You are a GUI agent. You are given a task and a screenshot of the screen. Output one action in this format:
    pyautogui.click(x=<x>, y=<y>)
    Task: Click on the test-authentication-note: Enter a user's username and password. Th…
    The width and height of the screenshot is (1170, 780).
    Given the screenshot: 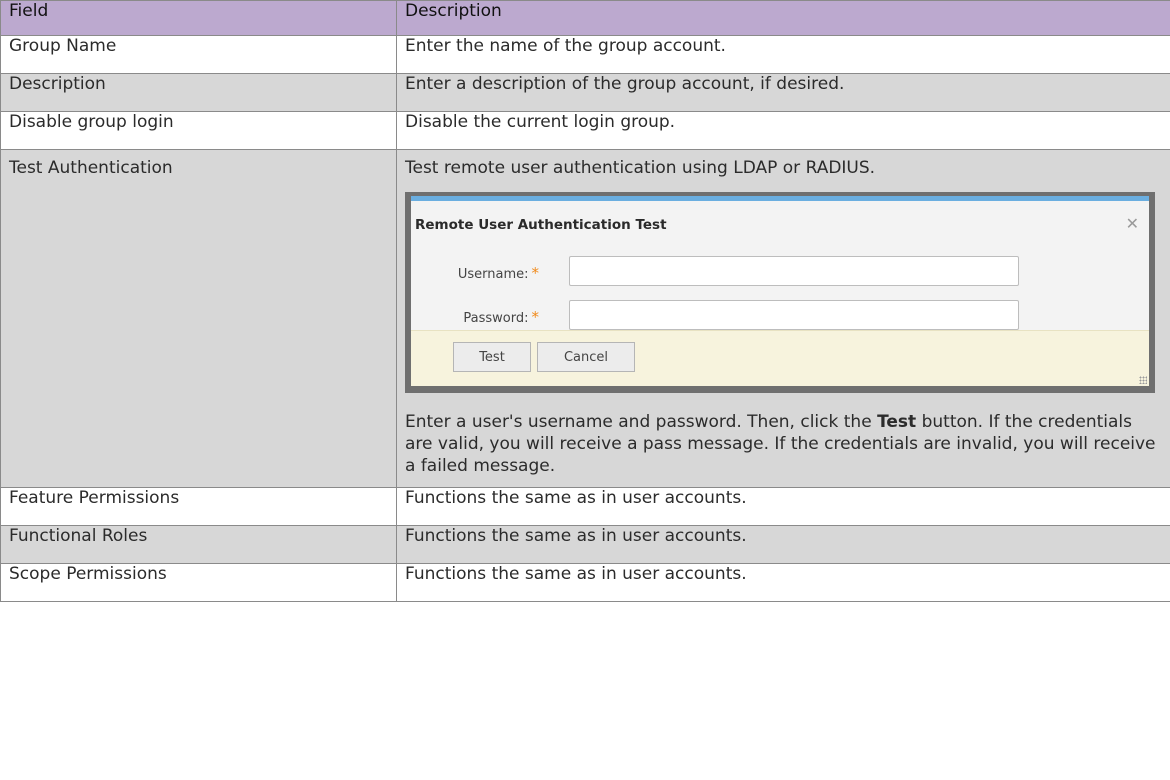 What is the action you would take?
    pyautogui.click(x=783, y=444)
    